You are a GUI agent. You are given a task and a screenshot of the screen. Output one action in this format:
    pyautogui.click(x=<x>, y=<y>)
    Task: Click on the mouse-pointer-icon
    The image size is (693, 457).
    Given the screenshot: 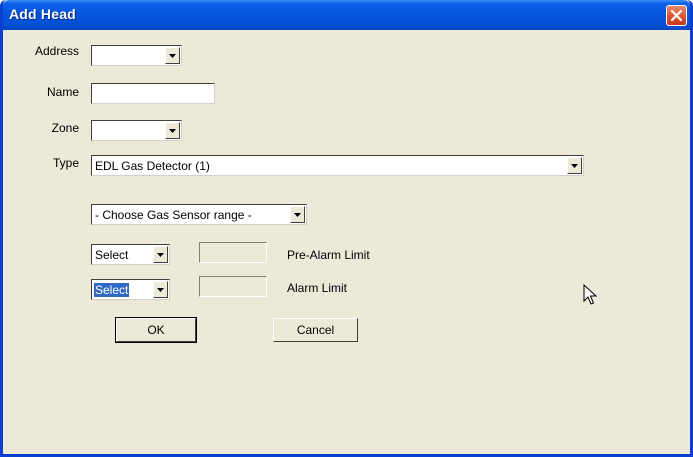 What is the action you would take?
    pyautogui.click(x=590, y=294)
    